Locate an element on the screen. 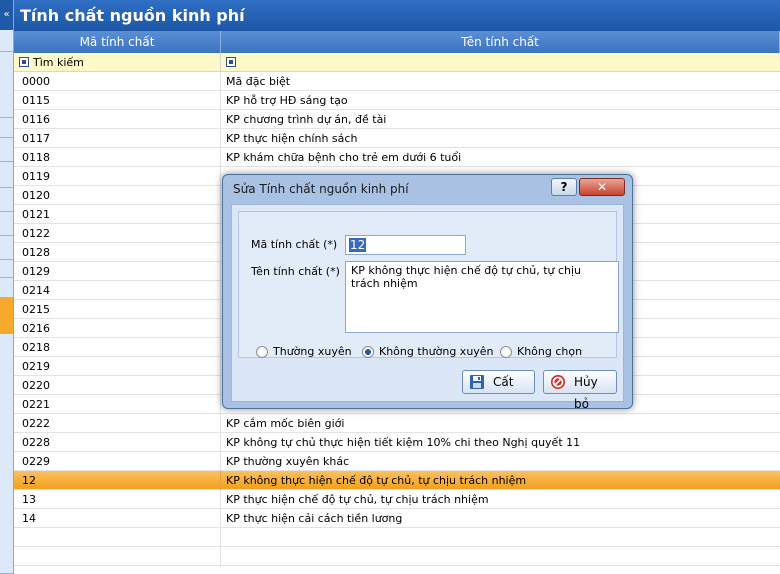 This screenshot has width=780, height=574. left-navigation-strip: « is located at coordinates (7, 287).